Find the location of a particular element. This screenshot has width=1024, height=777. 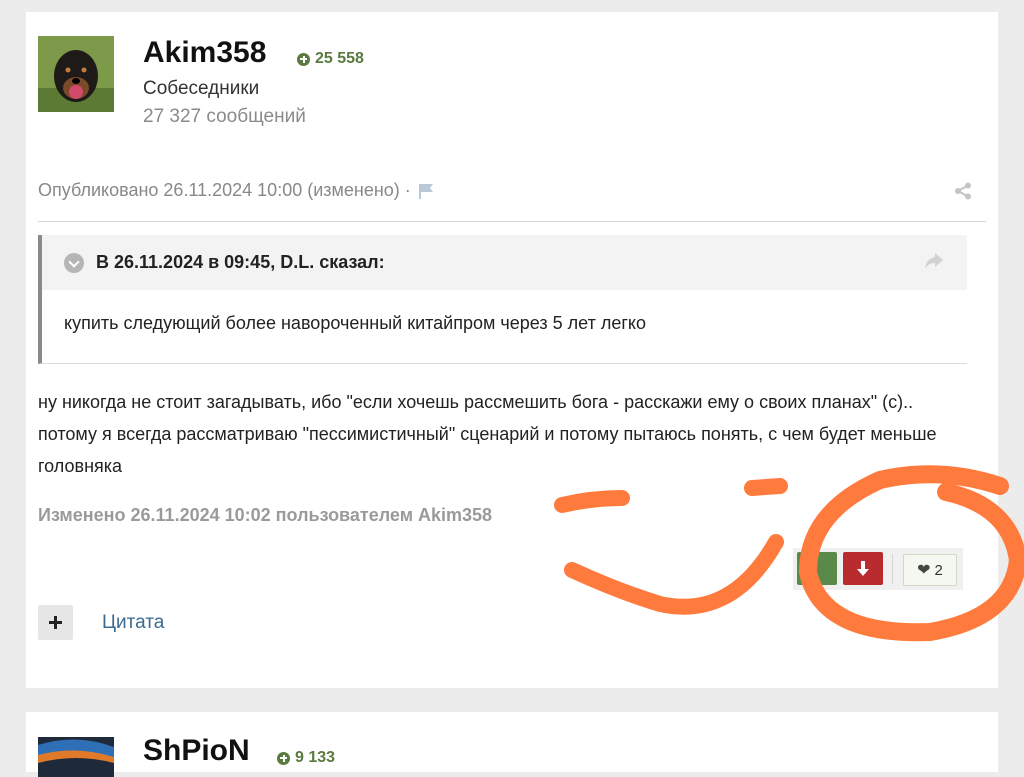

likes-count: 2 is located at coordinates (938, 570).